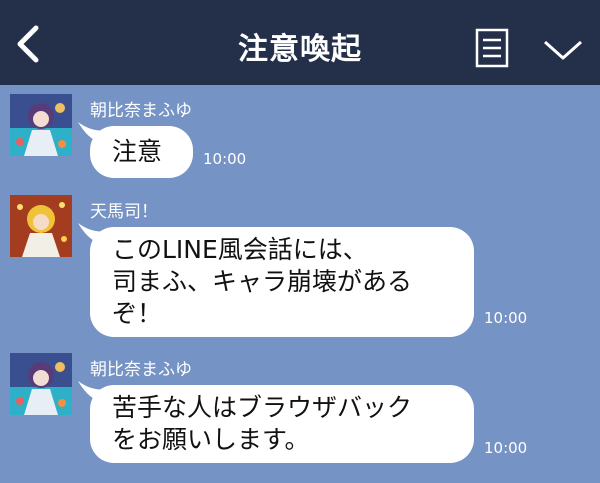  I want to click on message-bubble: このLINE風会話には、 司まふ、キャラ崩壊がある ぞ！, so click(282, 282).